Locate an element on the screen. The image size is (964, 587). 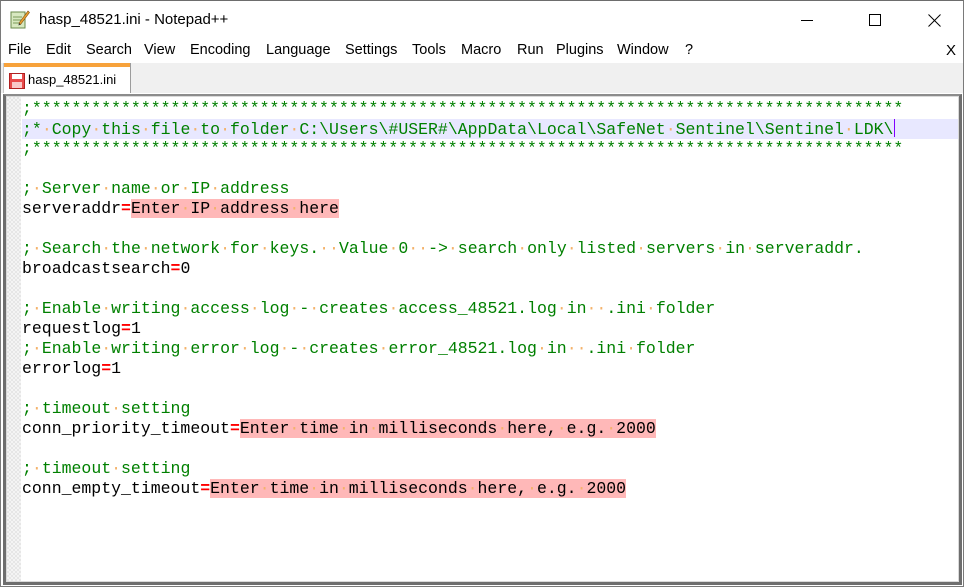
close-document-button: X is located at coordinates (951, 50).